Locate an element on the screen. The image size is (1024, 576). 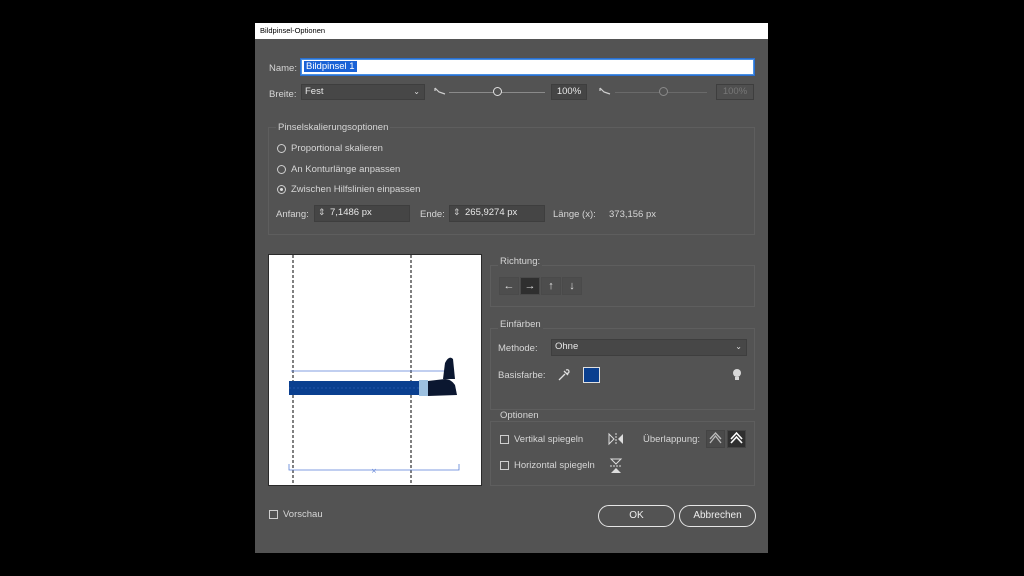
brush-preview-art: × is located at coordinates (374, 370).